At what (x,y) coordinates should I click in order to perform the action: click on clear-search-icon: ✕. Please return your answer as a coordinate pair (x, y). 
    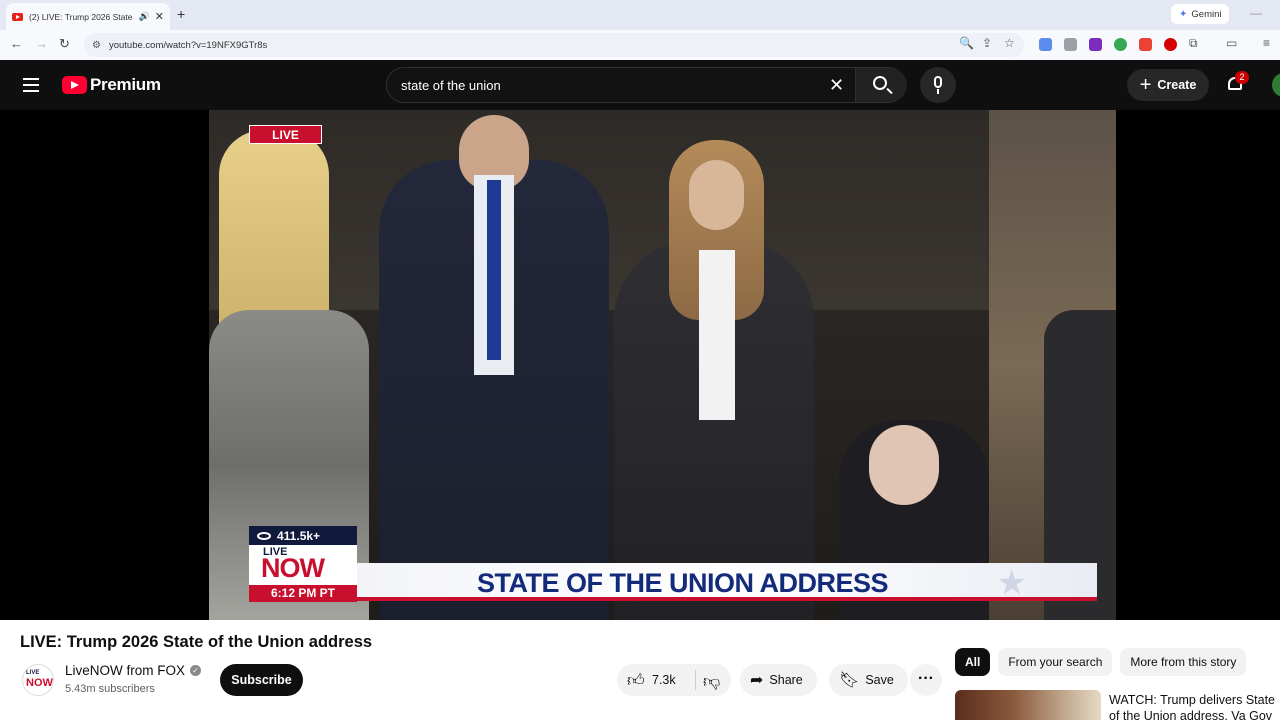
    Looking at the image, I should click on (836, 85).